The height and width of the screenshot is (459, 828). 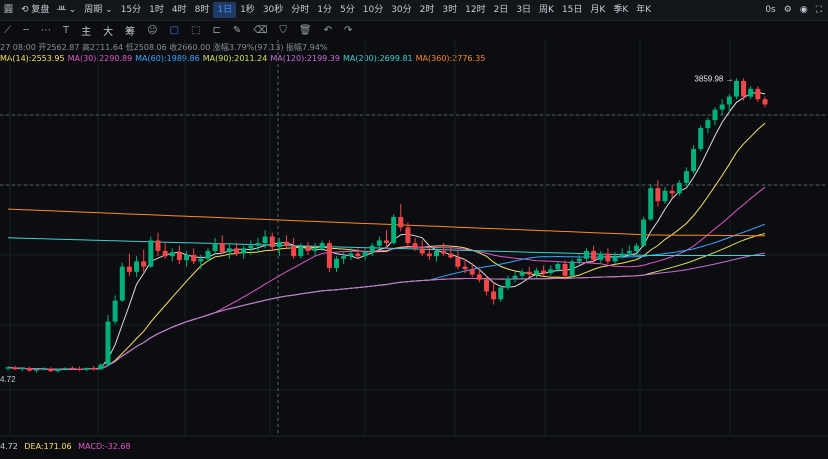 What do you see at coordinates (131, 10) in the screenshot?
I see `period-option: 15分` at bounding box center [131, 10].